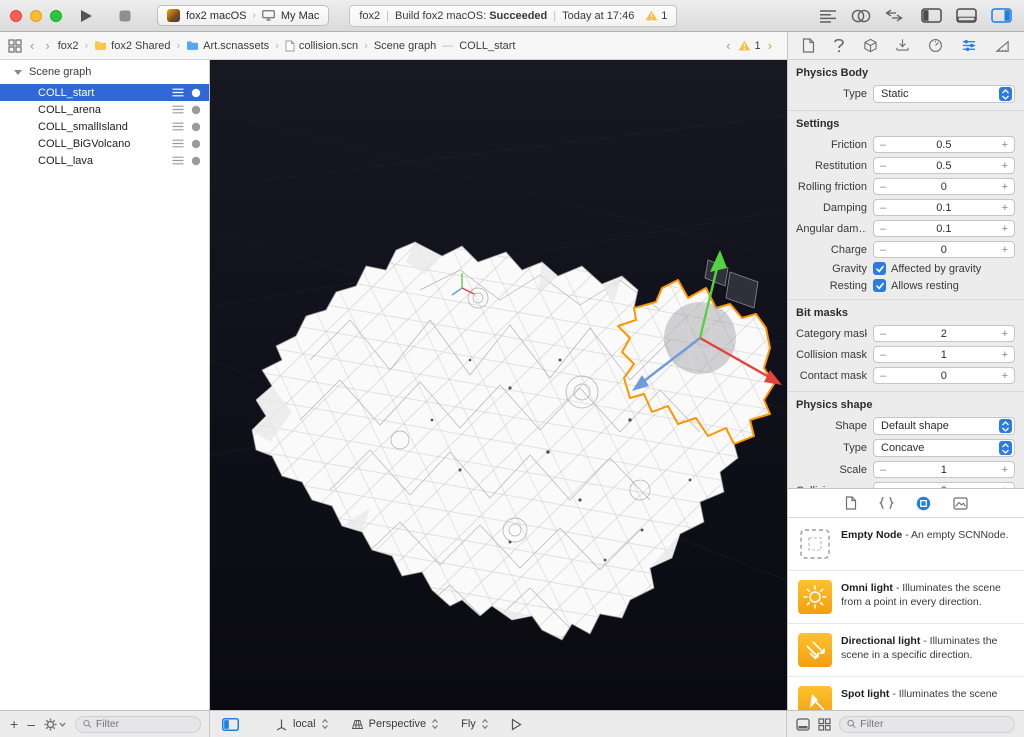 This screenshot has height=737, width=1024. What do you see at coordinates (32, 45) in the screenshot?
I see `back-button: ‹` at bounding box center [32, 45].